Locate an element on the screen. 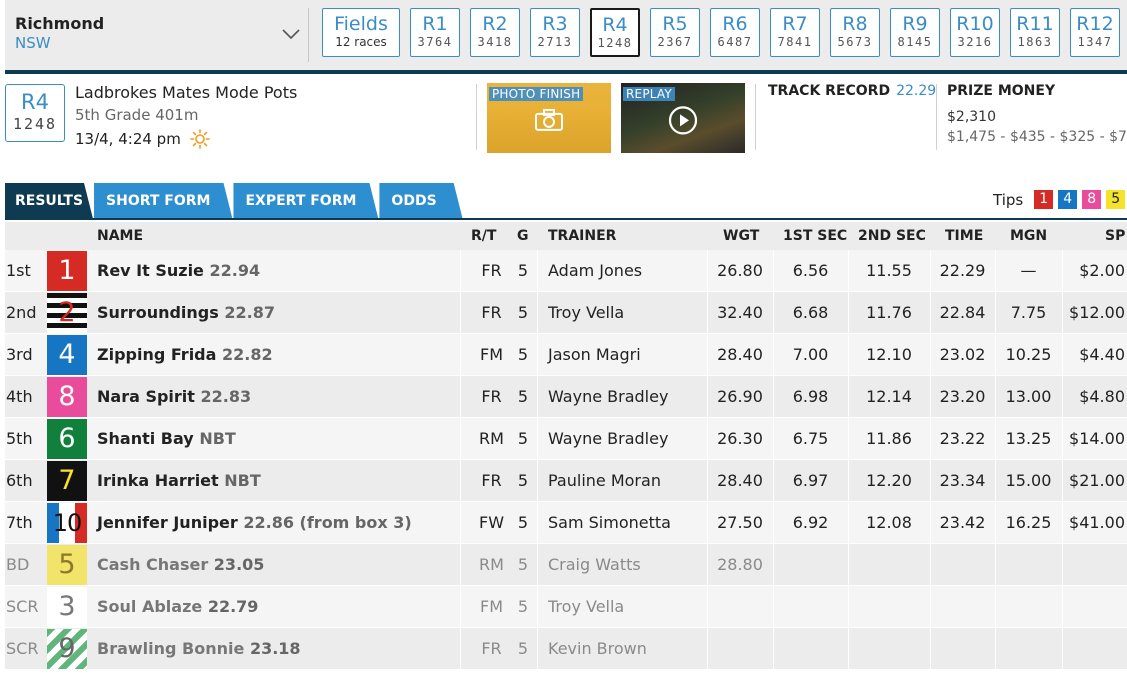 Image resolution: width=1127 pixels, height=678 pixels. race-button-label: R8 is located at coordinates (855, 24).